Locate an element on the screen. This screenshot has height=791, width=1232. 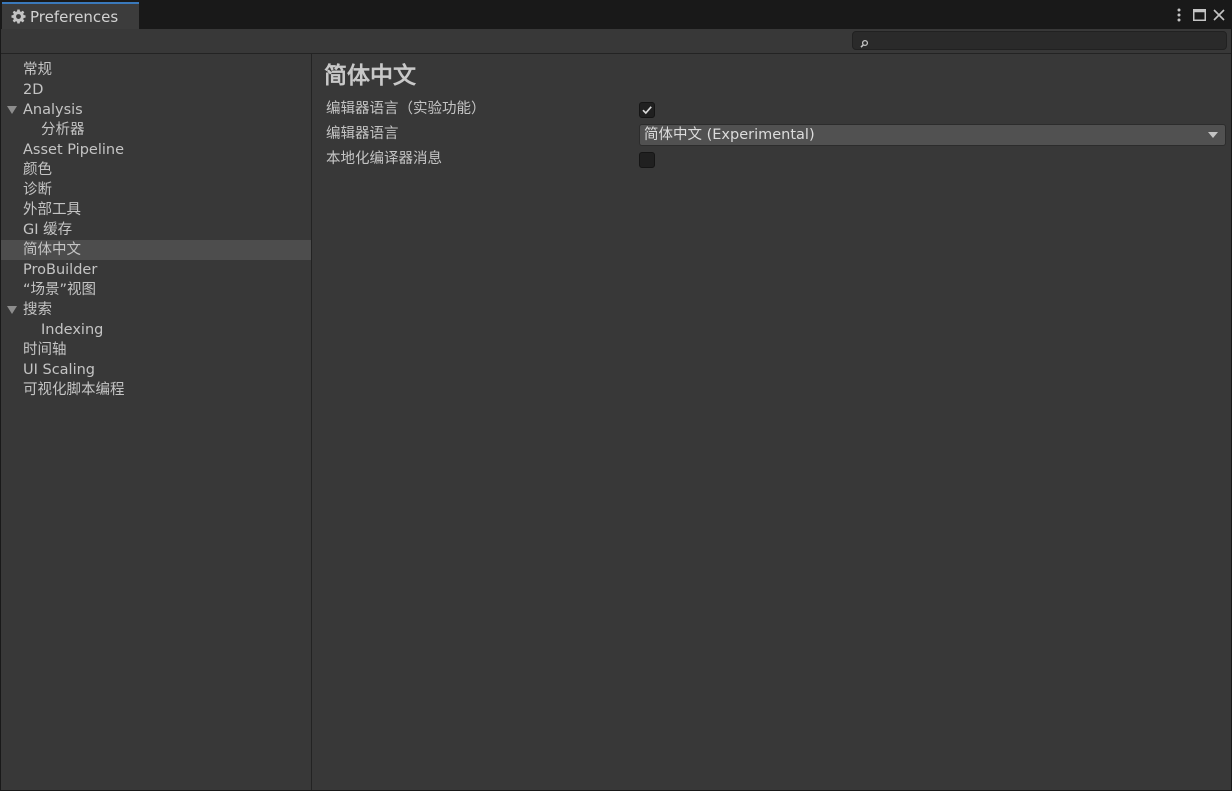
localize-compiler-messages-label: 本地化编译器消息 is located at coordinates (384, 159).